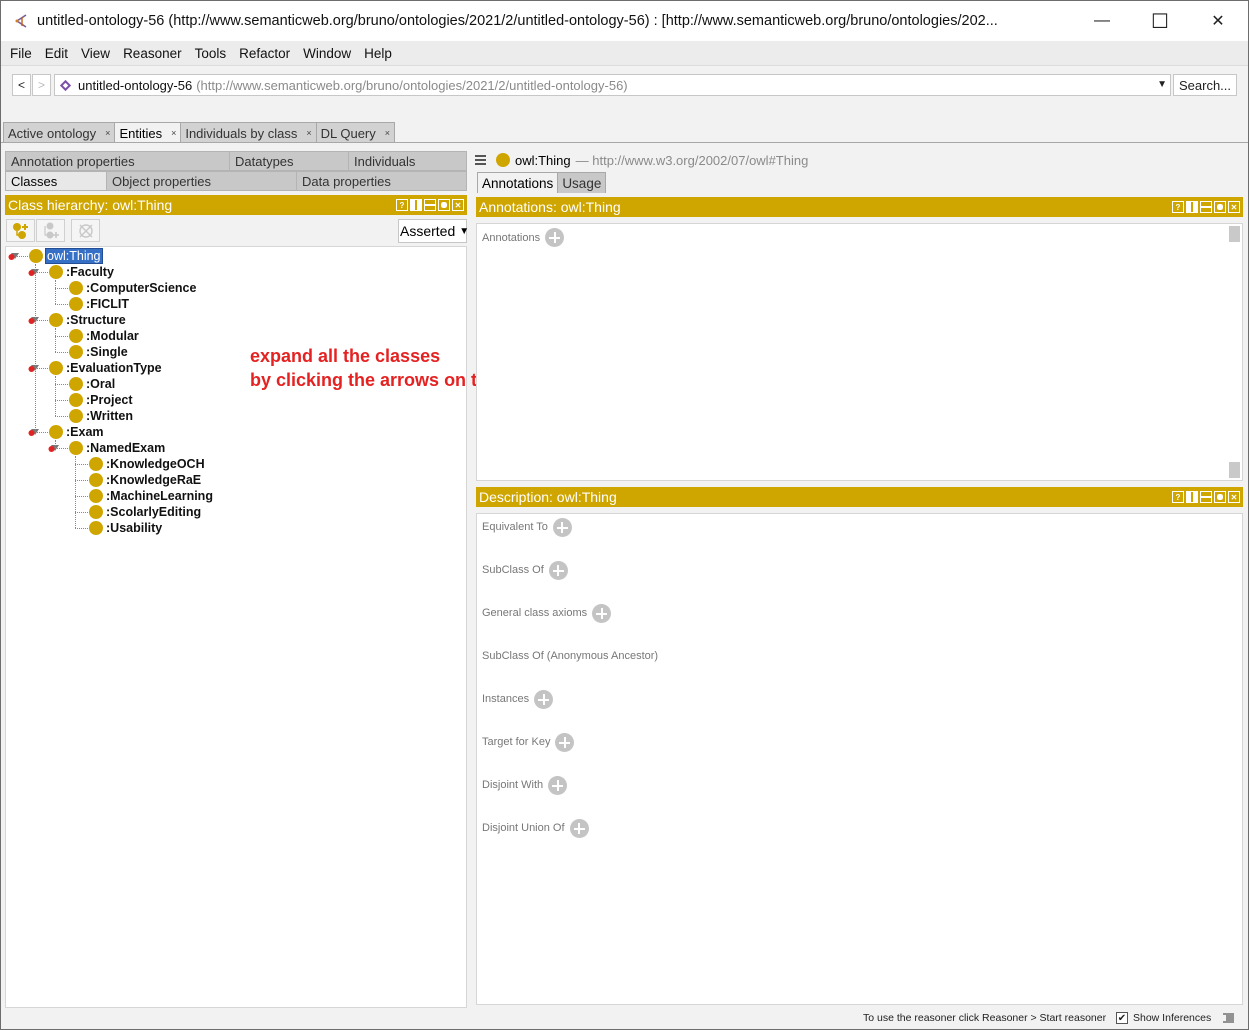 Image resolution: width=1249 pixels, height=1030 pixels. What do you see at coordinates (50, 230) in the screenshot?
I see `add-sibling-button` at bounding box center [50, 230].